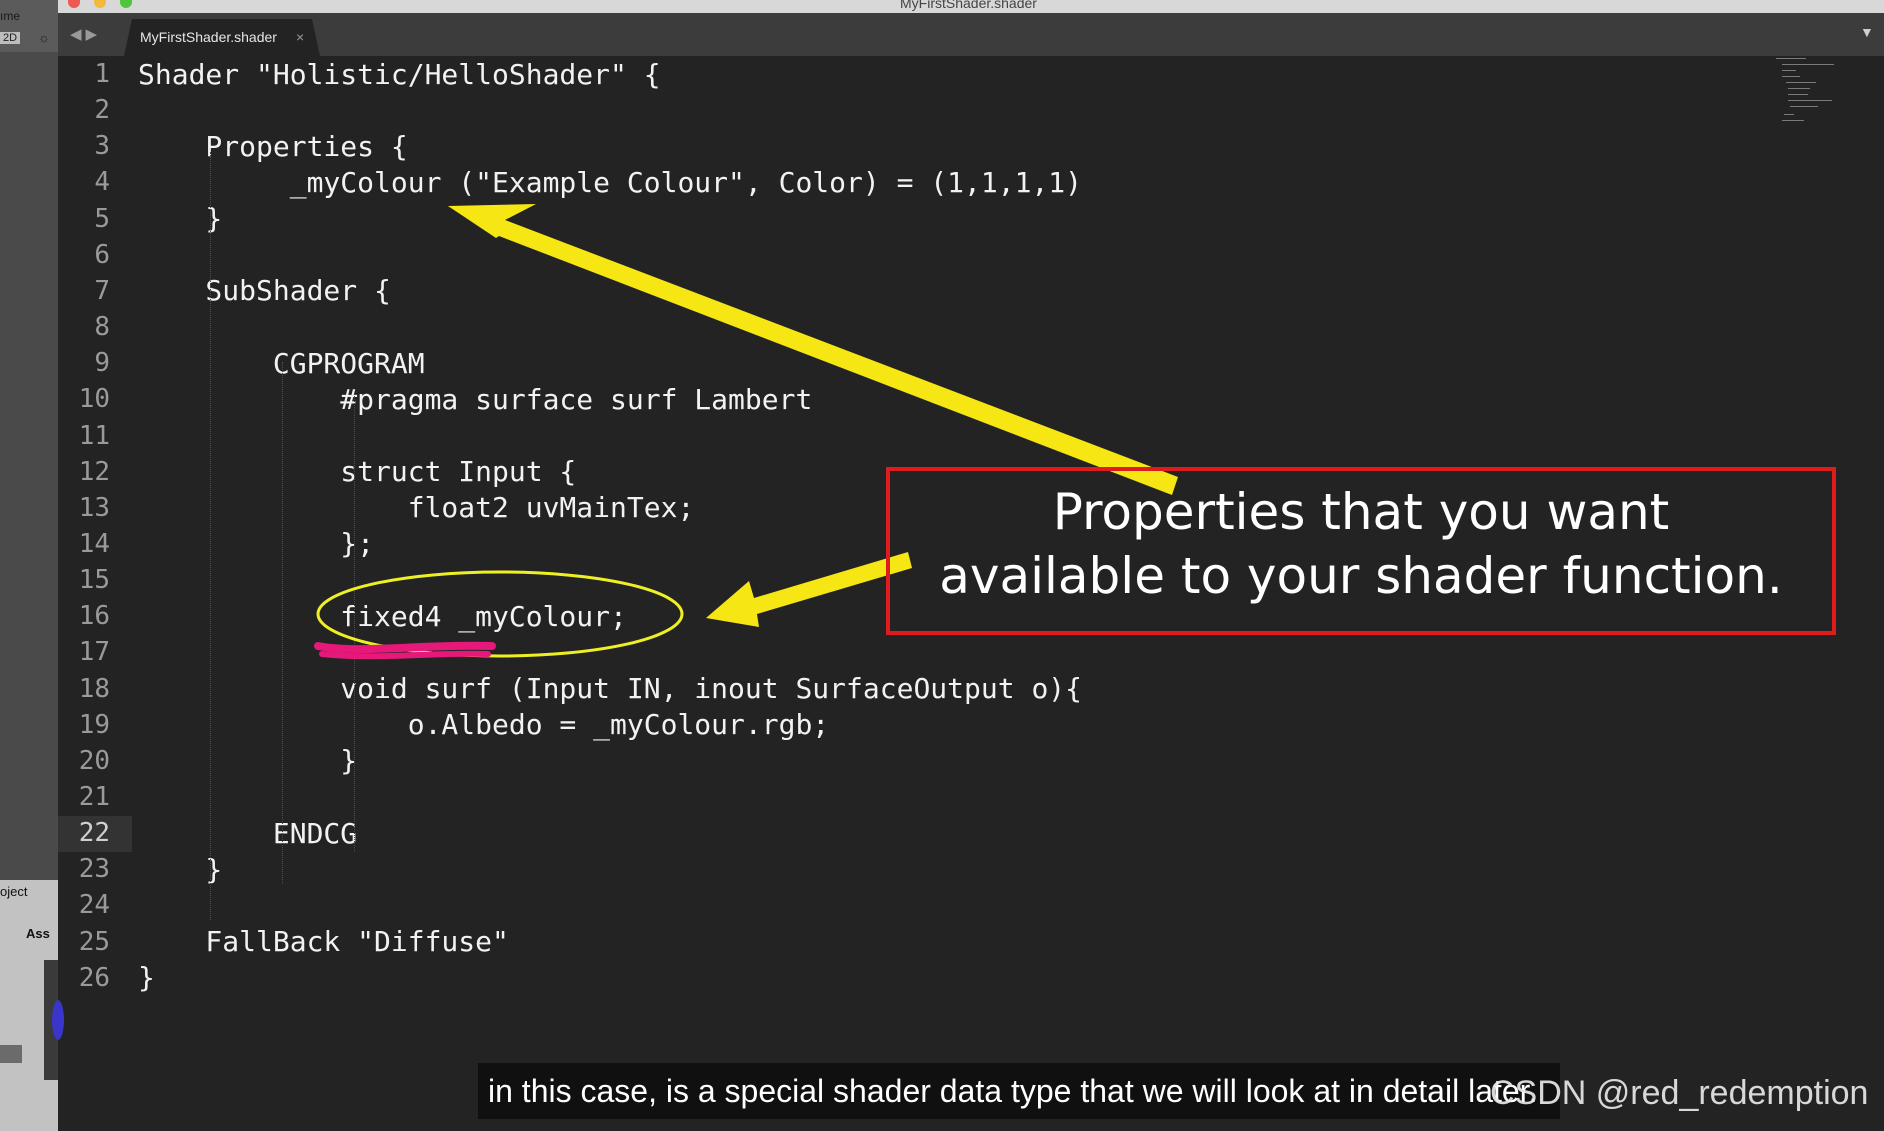 The width and height of the screenshot is (1884, 1131). Describe the element at coordinates (813, 349) in the screenshot. I see `arrow-to-properties` at that location.